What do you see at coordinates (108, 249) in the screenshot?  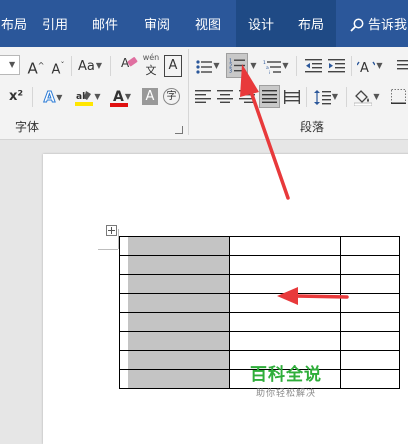 I see `margin-corner-mark` at bounding box center [108, 249].